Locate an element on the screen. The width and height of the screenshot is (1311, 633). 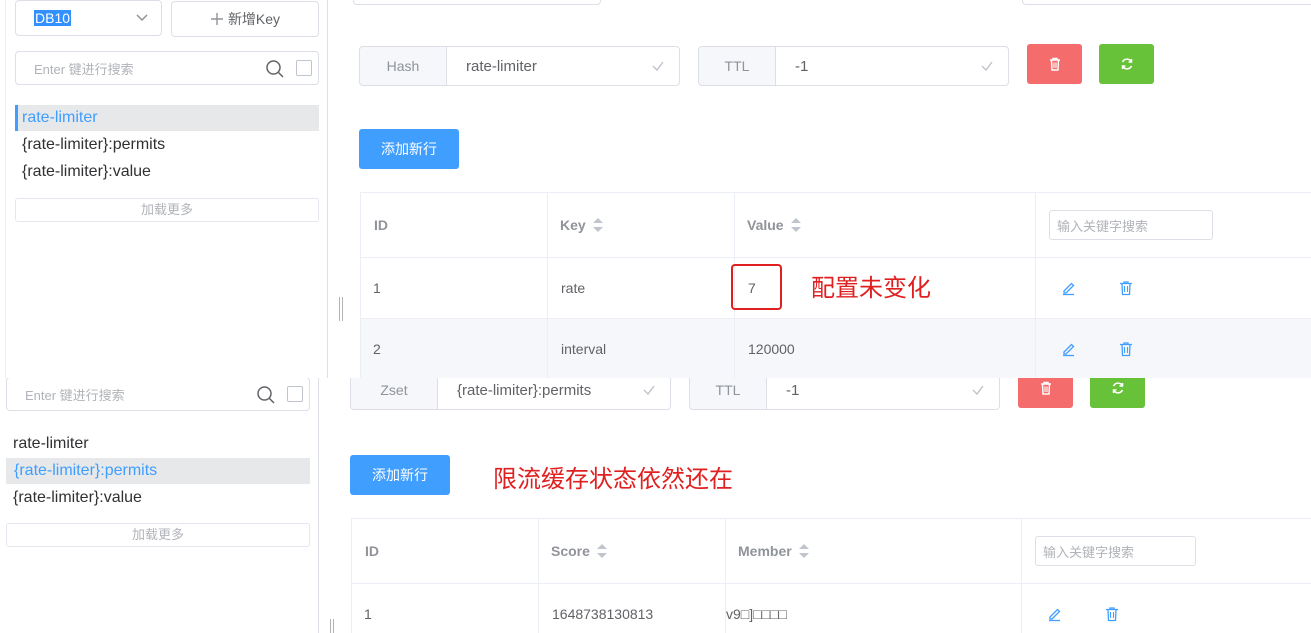
column-header-value: Value is located at coordinates (774, 225).